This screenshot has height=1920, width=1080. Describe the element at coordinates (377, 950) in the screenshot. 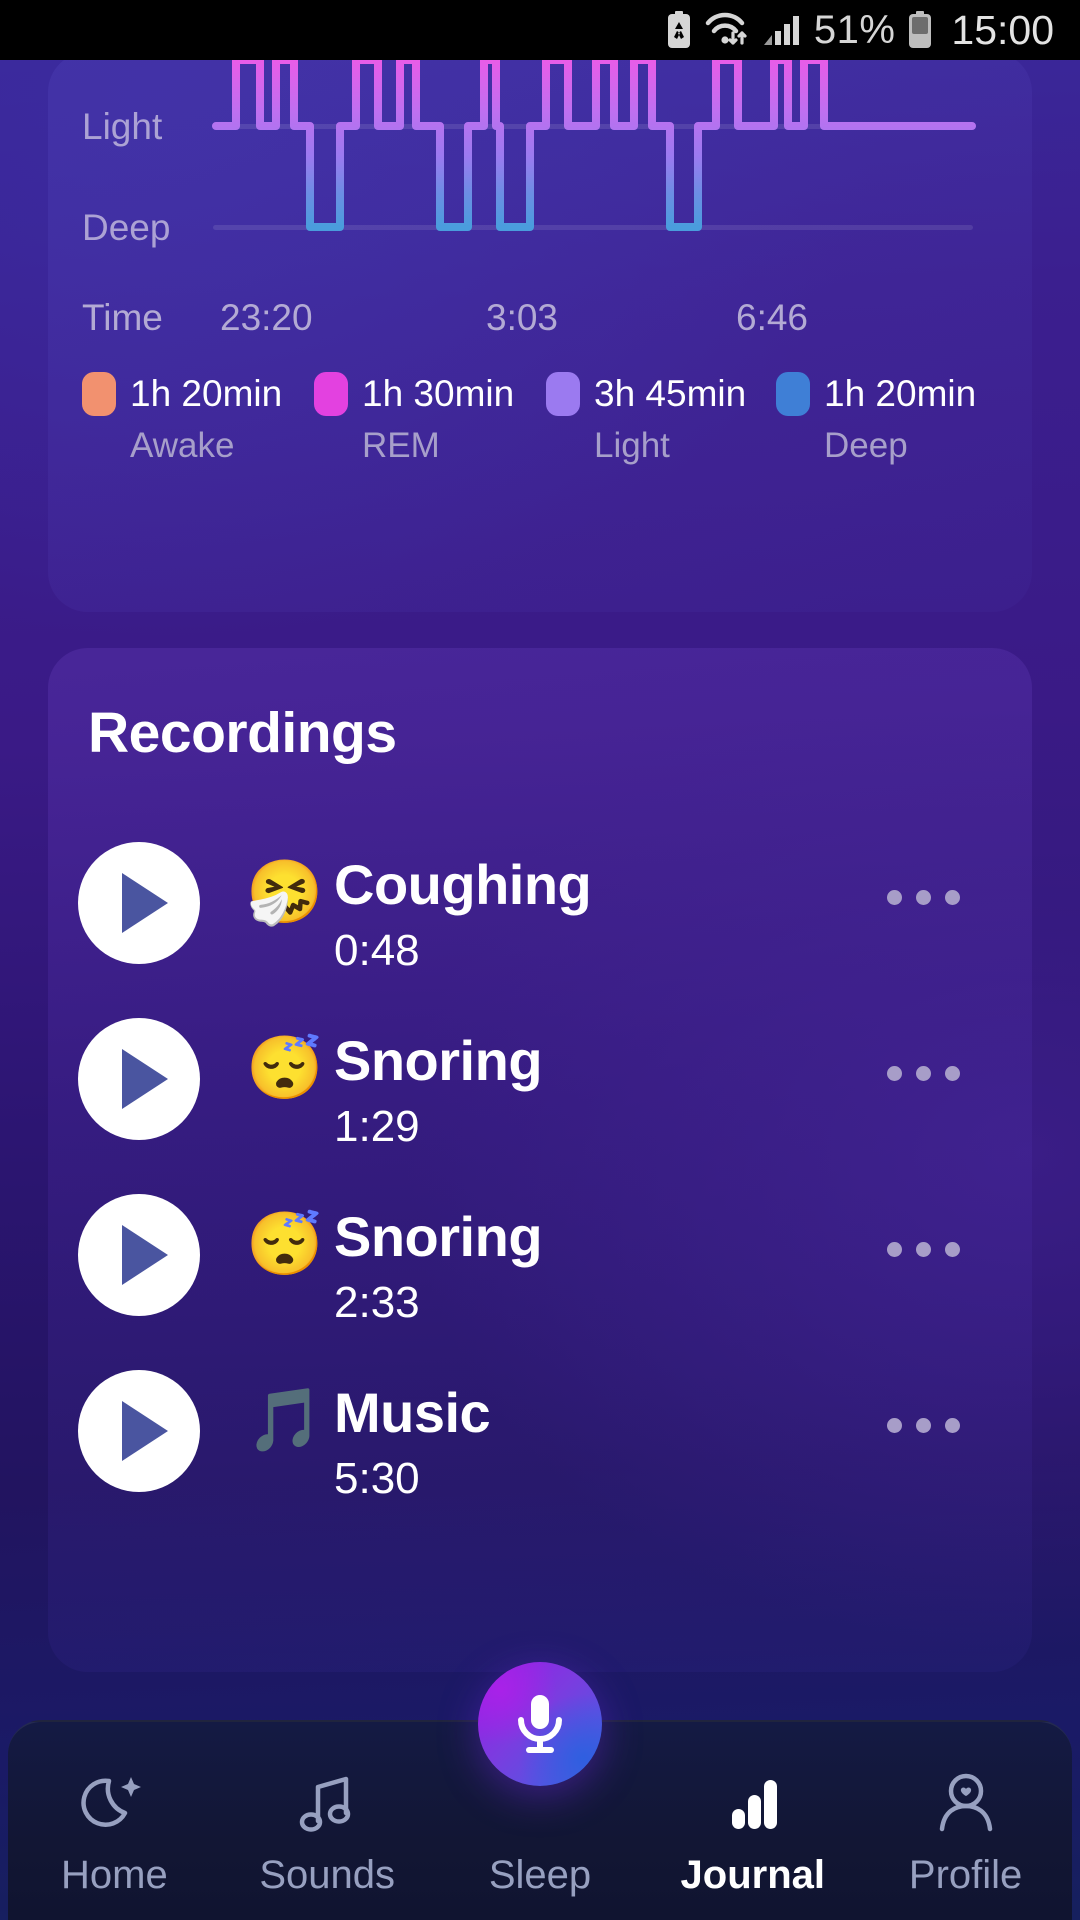

I see `recording-duration: 0:48` at that location.